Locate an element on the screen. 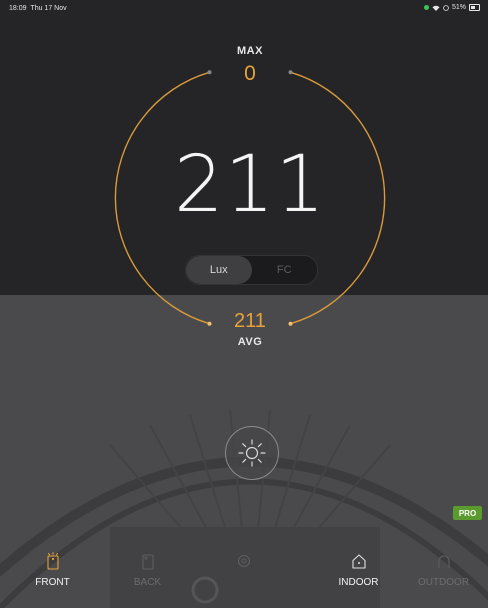 This screenshot has width=488, height=608. light-toggle-button is located at coordinates (252, 453).